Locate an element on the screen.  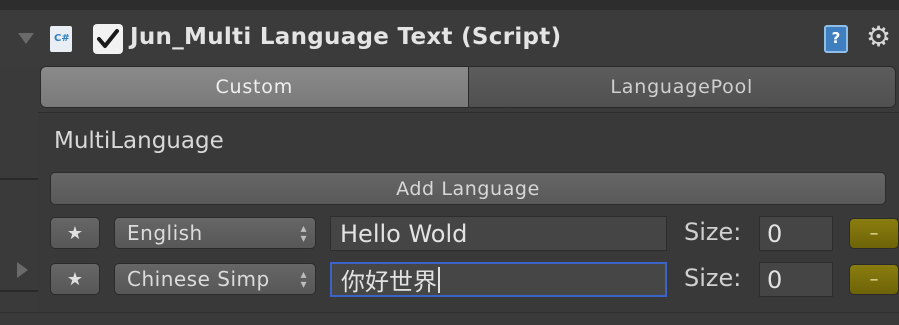
top-strip is located at coordinates (449, 5).